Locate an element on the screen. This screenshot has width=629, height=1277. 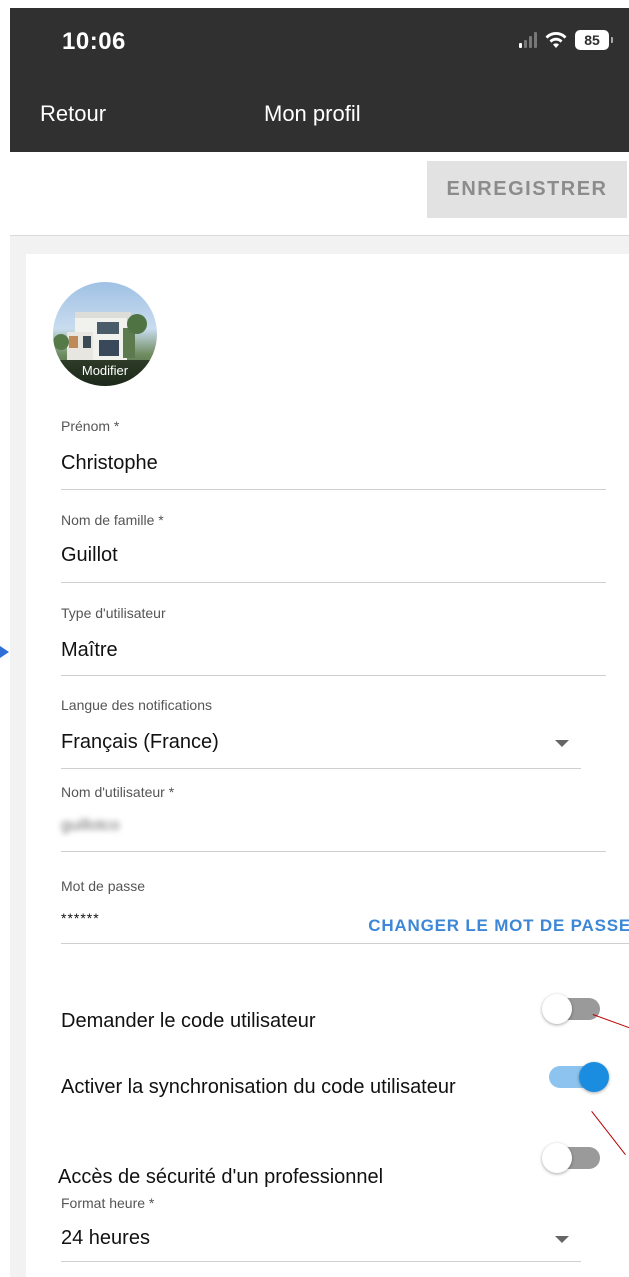
user-type-field: Type d'utilisateur Maître is located at coordinates (333, 640).